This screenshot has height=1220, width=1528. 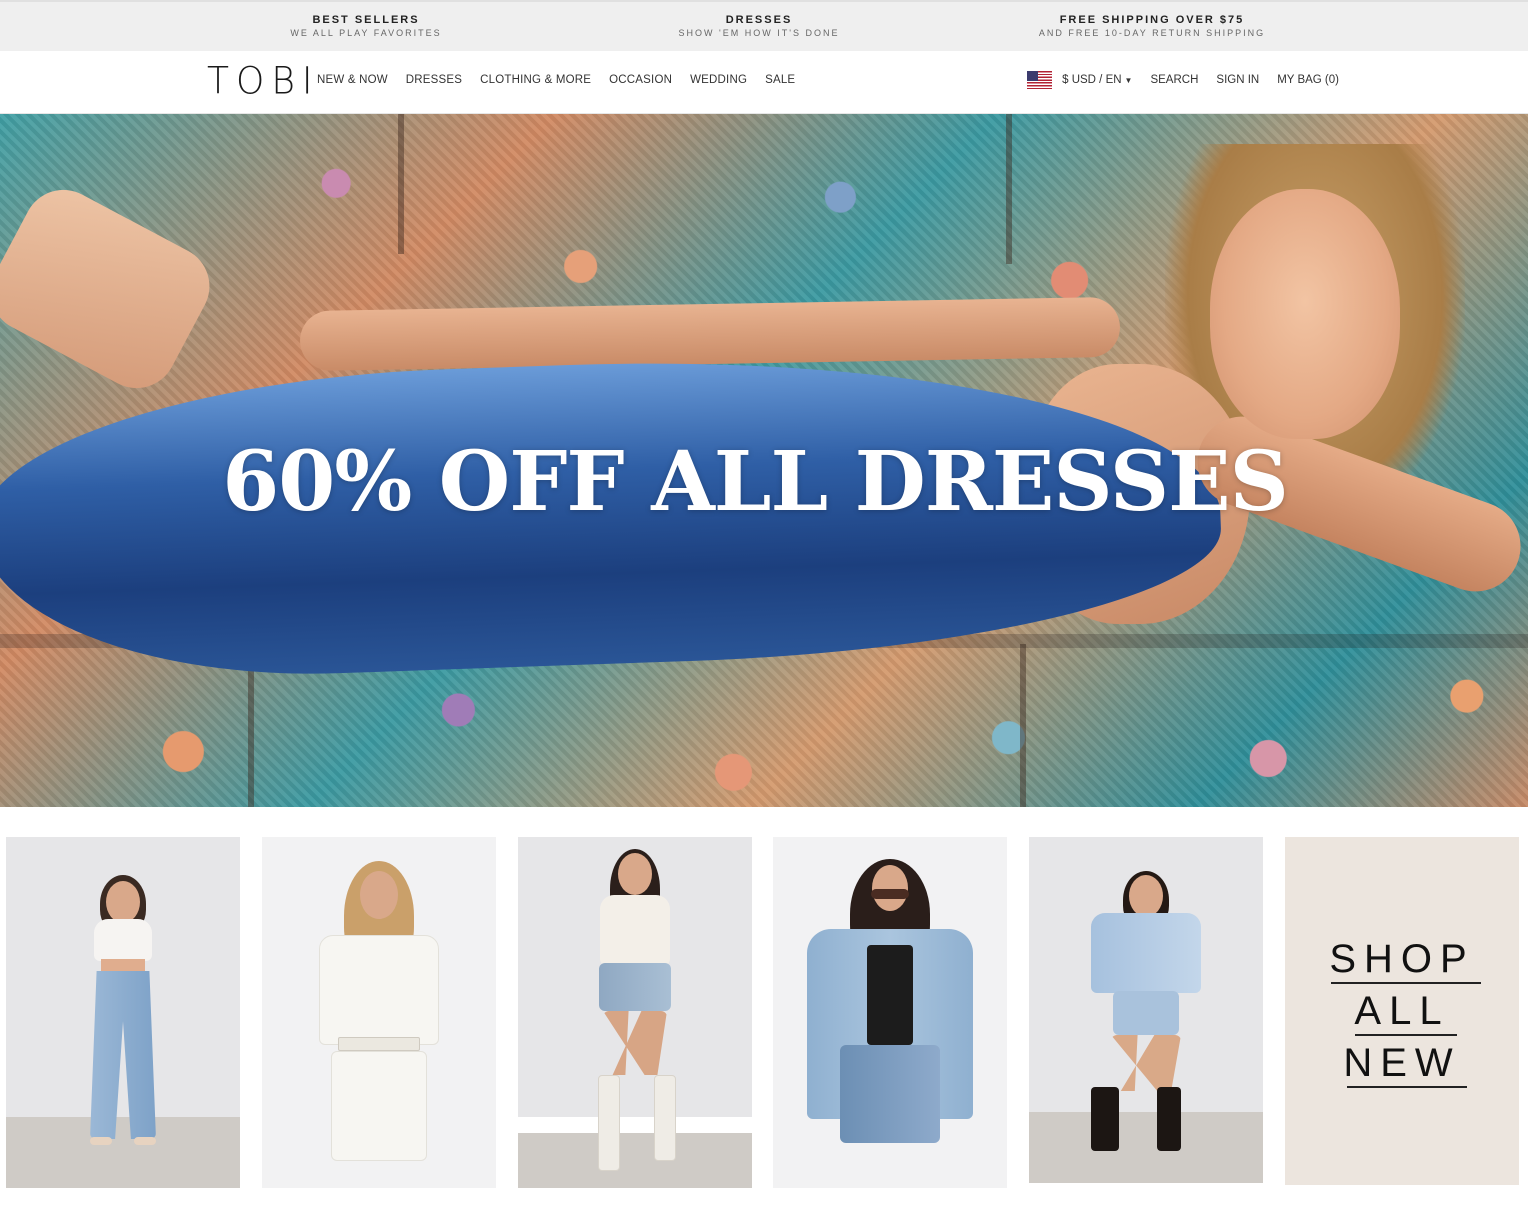 I want to click on utility-nav: $ USD / EN ▼ SEARCH SIGN IN MY BAG (0), so click(x=1183, y=80).